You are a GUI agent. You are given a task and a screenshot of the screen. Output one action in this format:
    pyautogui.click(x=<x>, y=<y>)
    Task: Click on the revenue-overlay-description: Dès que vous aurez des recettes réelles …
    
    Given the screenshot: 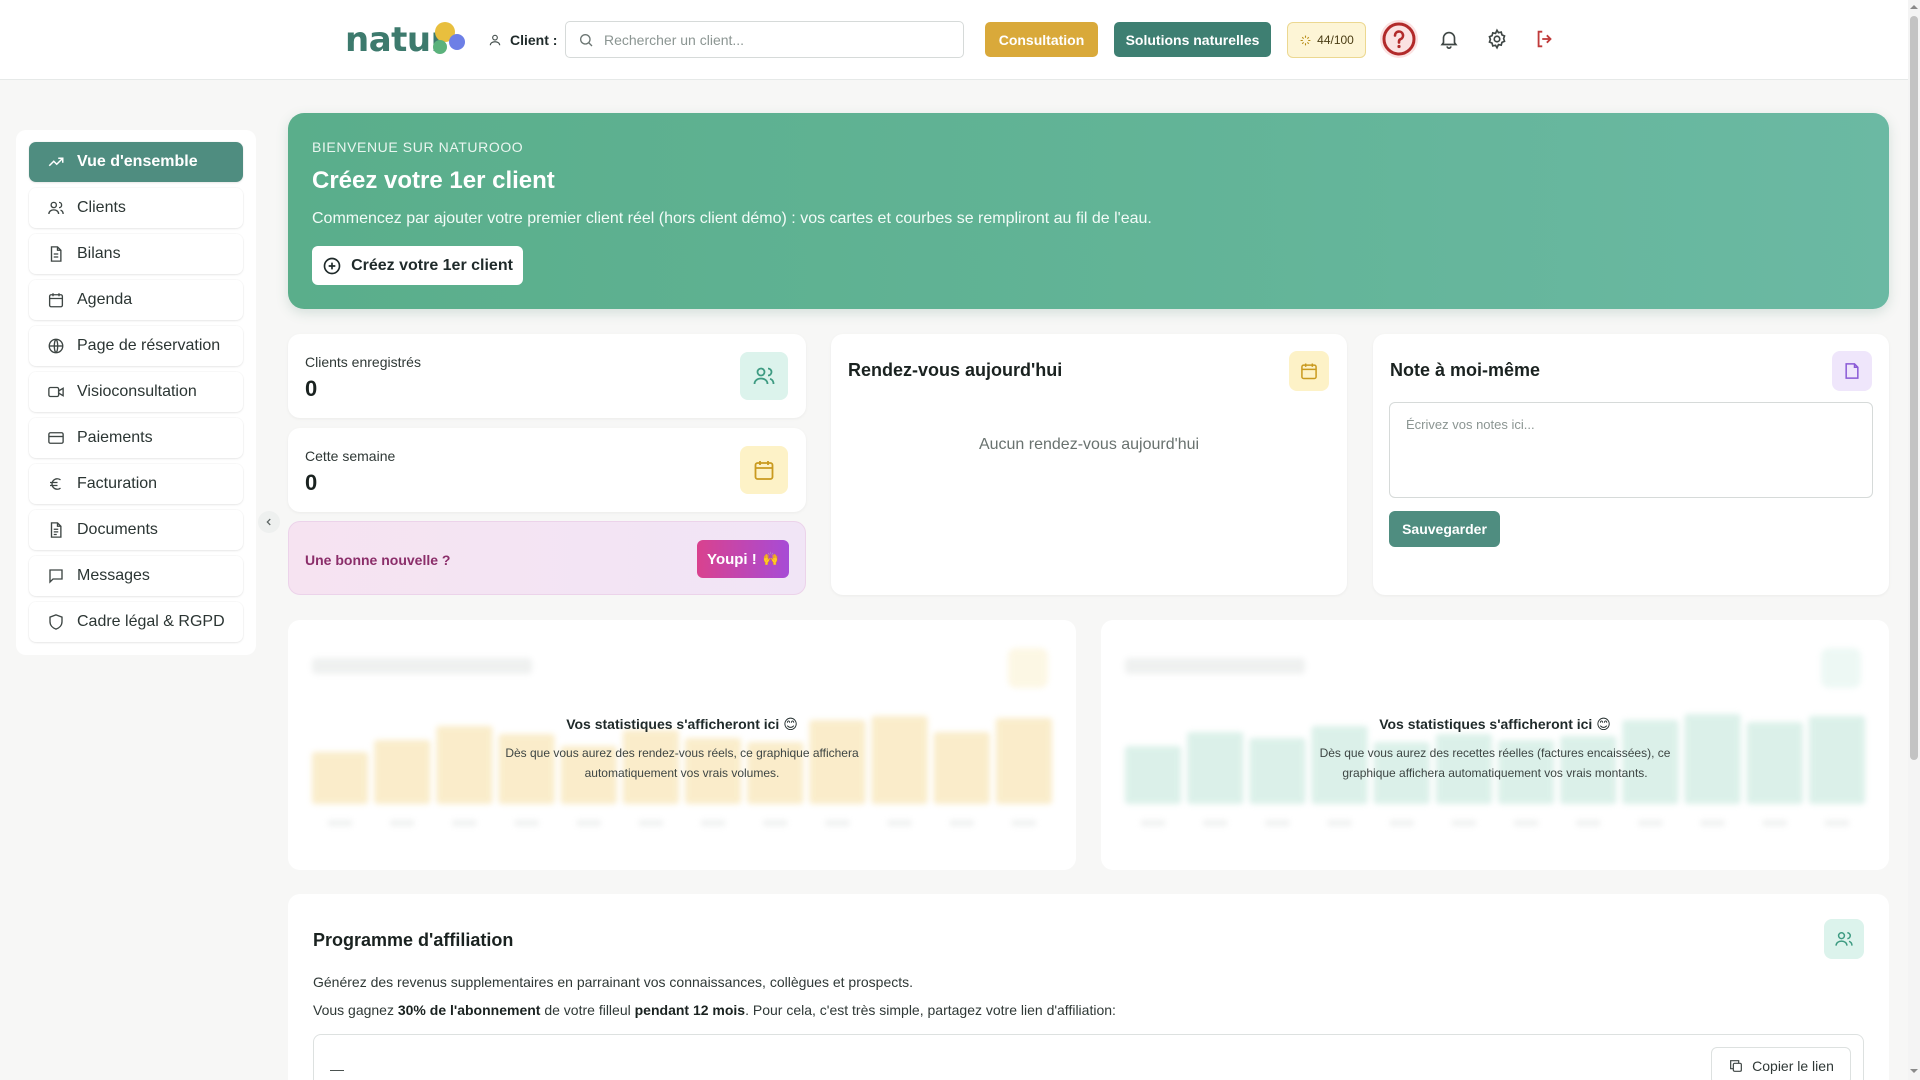 What is the action you would take?
    pyautogui.click(x=1495, y=763)
    